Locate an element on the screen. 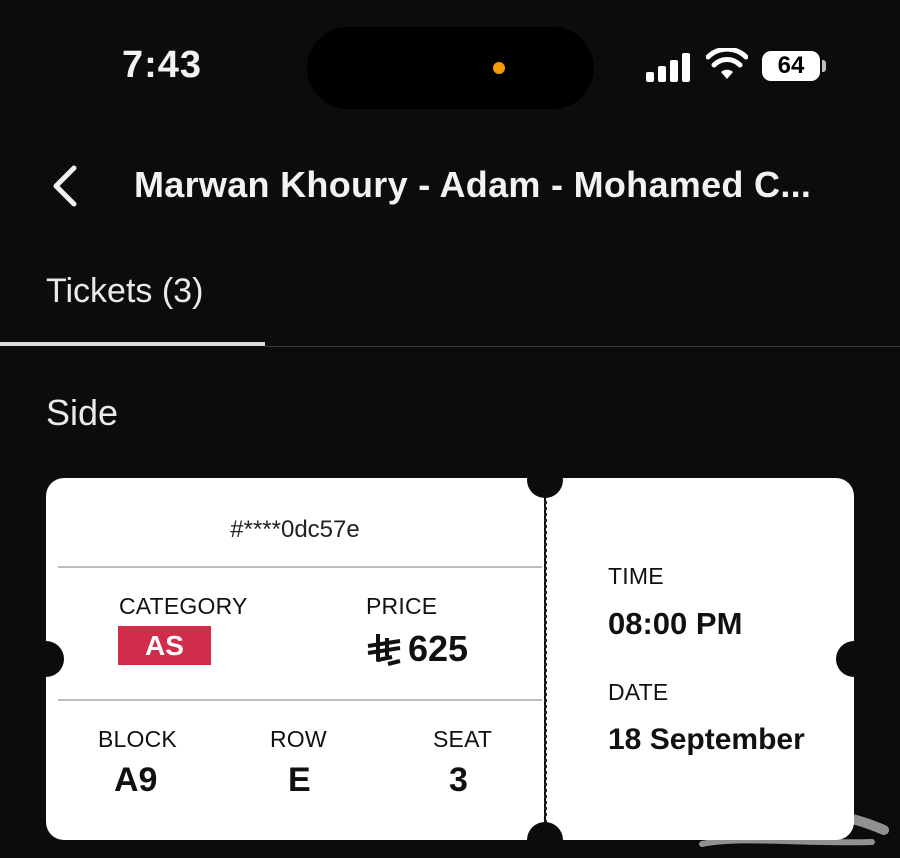  tab-divider is located at coordinates (582, 346).